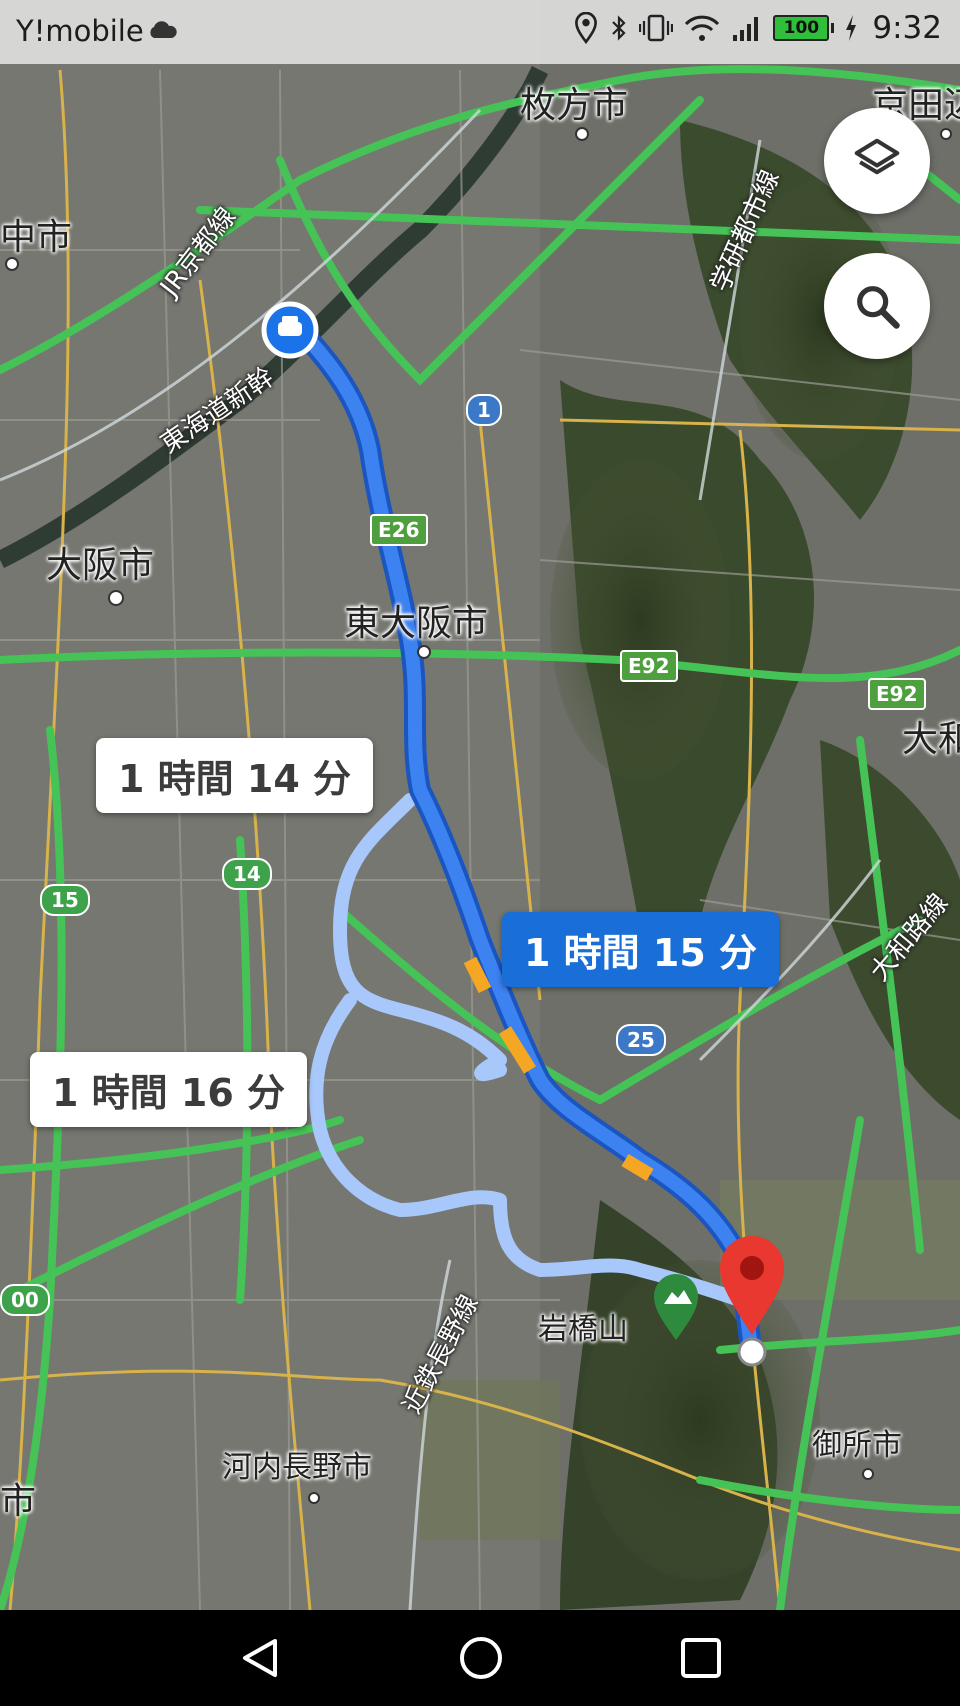  I want to click on back-icon, so click(260, 1658).